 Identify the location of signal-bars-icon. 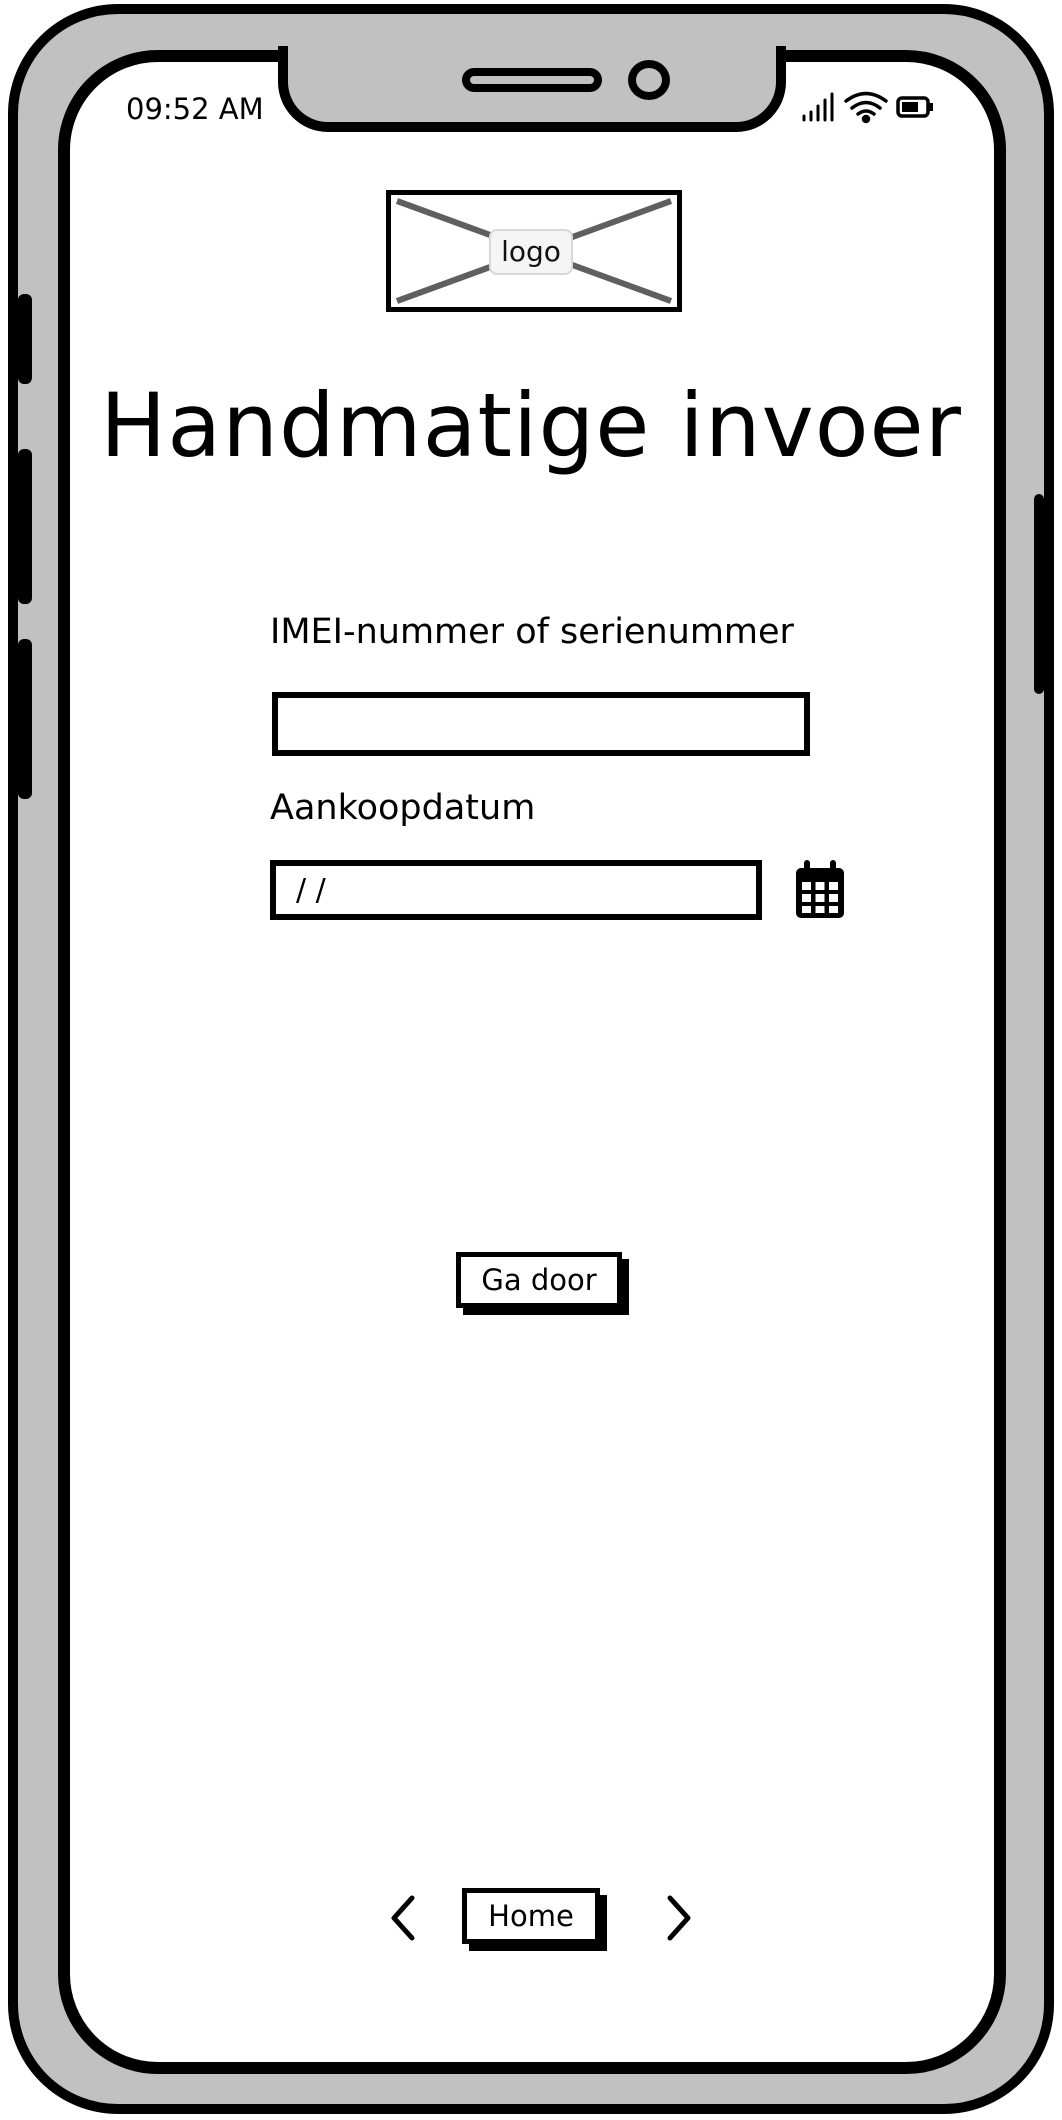
(818, 107).